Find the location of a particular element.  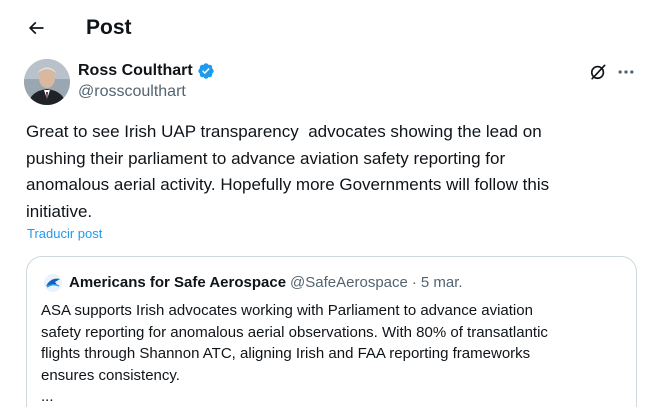

translate-post-link: Traducir post is located at coordinates (64, 234).